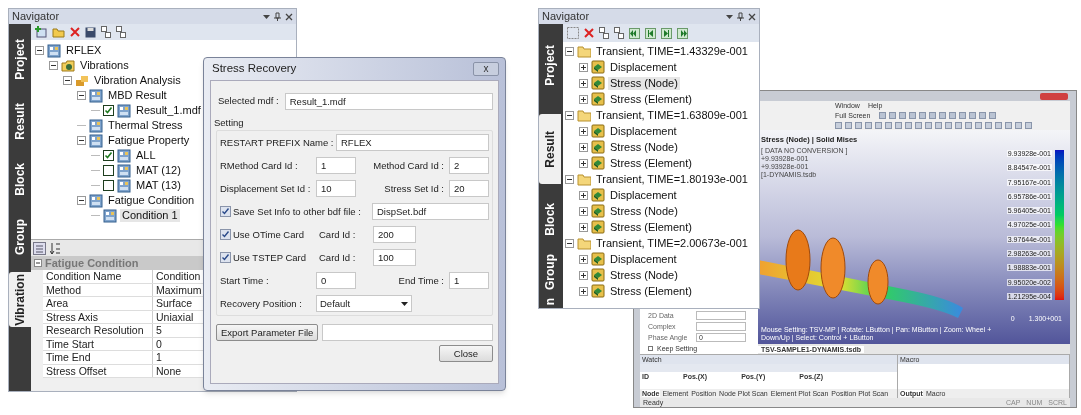  What do you see at coordinates (573, 33) in the screenshot?
I see `rename-icon` at bounding box center [573, 33].